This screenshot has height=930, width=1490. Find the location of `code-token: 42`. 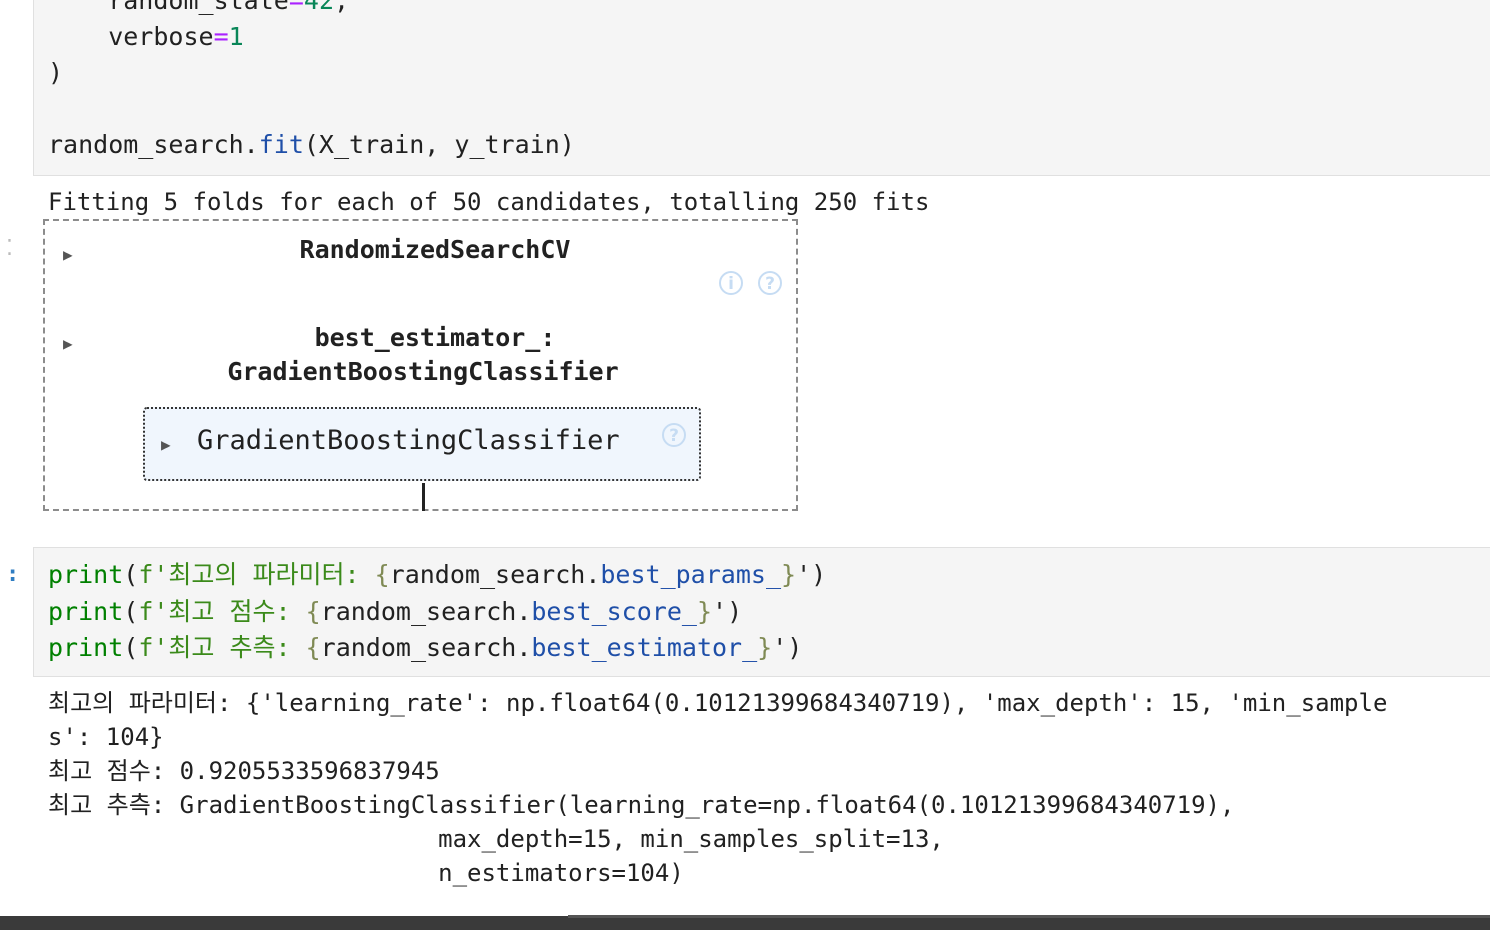

code-token: 42 is located at coordinates (318, 7).